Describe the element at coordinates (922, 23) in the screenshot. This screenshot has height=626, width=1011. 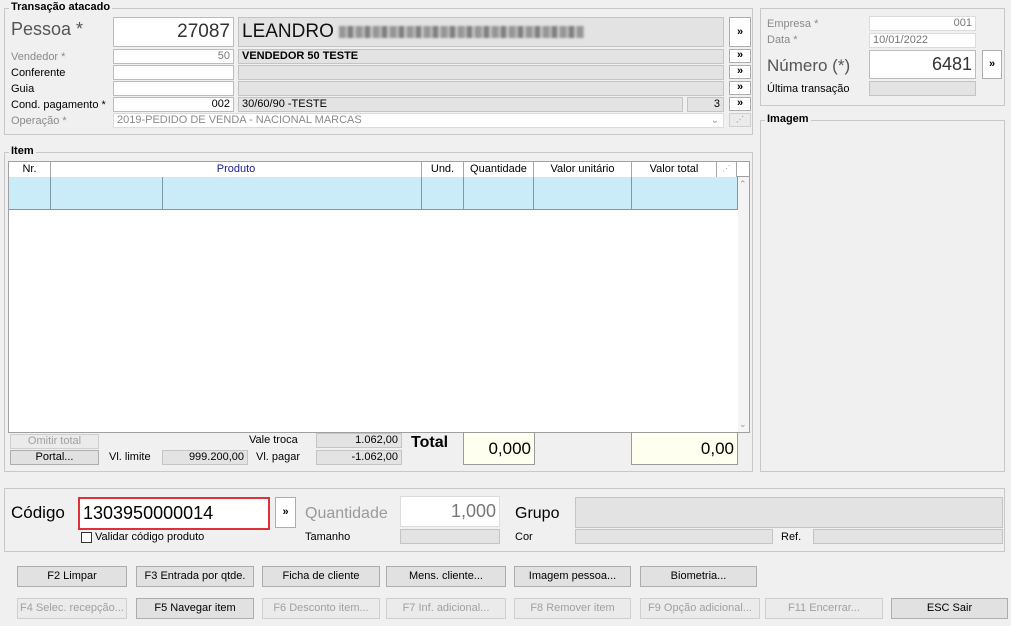
I see `empresa-field: 001` at that location.